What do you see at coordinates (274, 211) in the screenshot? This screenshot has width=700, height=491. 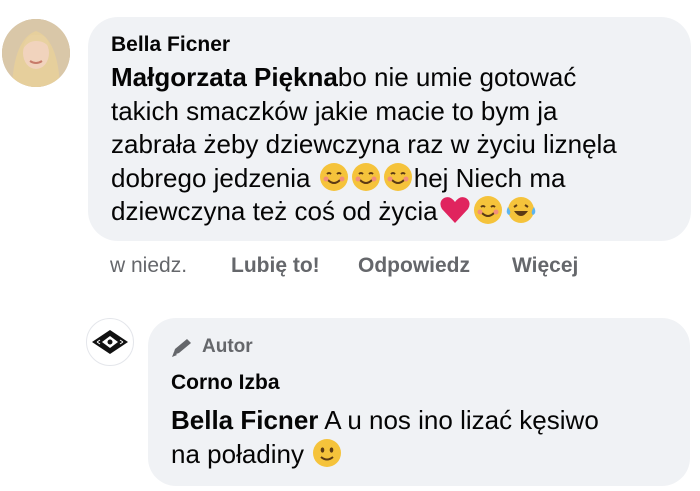 I see `comment-line-6: dziewczyna też coś od życia` at bounding box center [274, 211].